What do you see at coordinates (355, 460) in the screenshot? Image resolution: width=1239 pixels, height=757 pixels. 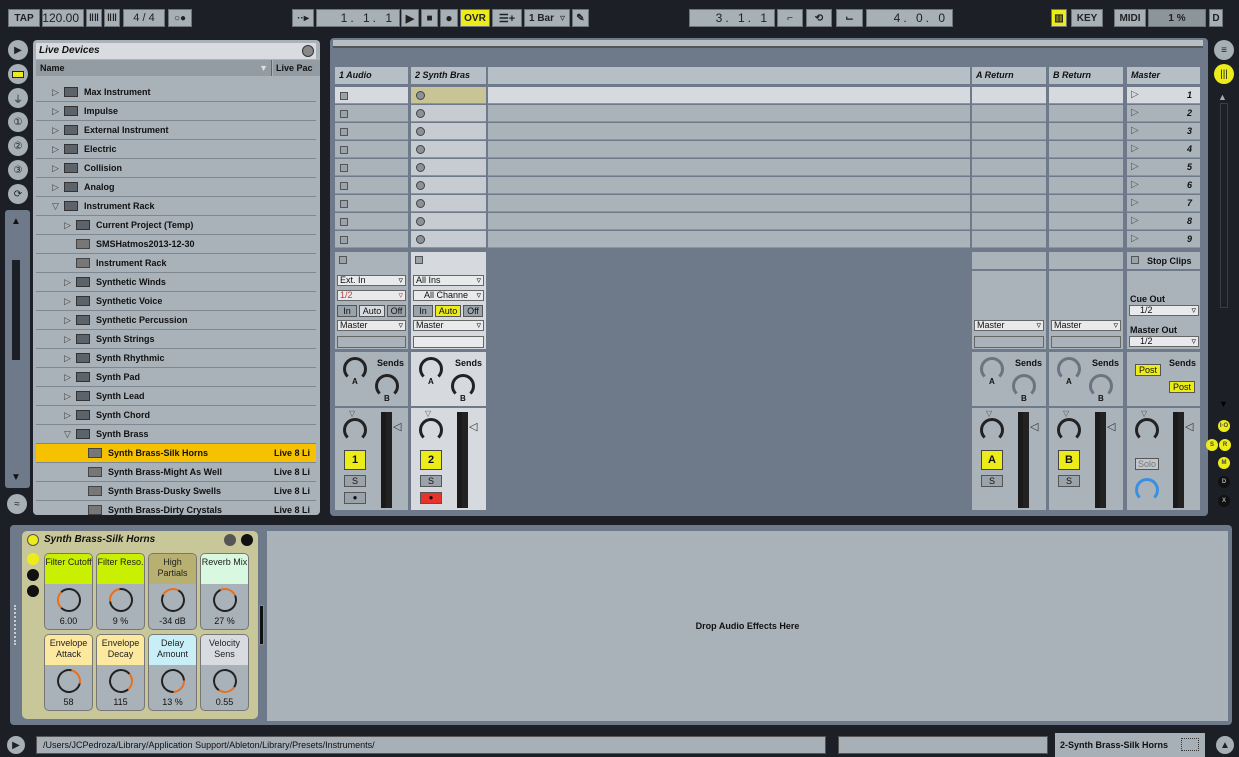 I see `track-activator-button: 1` at bounding box center [355, 460].